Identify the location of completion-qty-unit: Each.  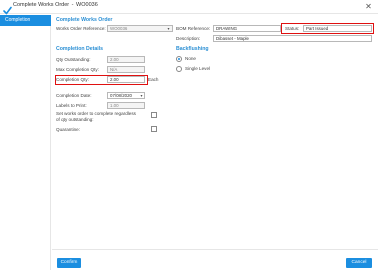
(153, 79).